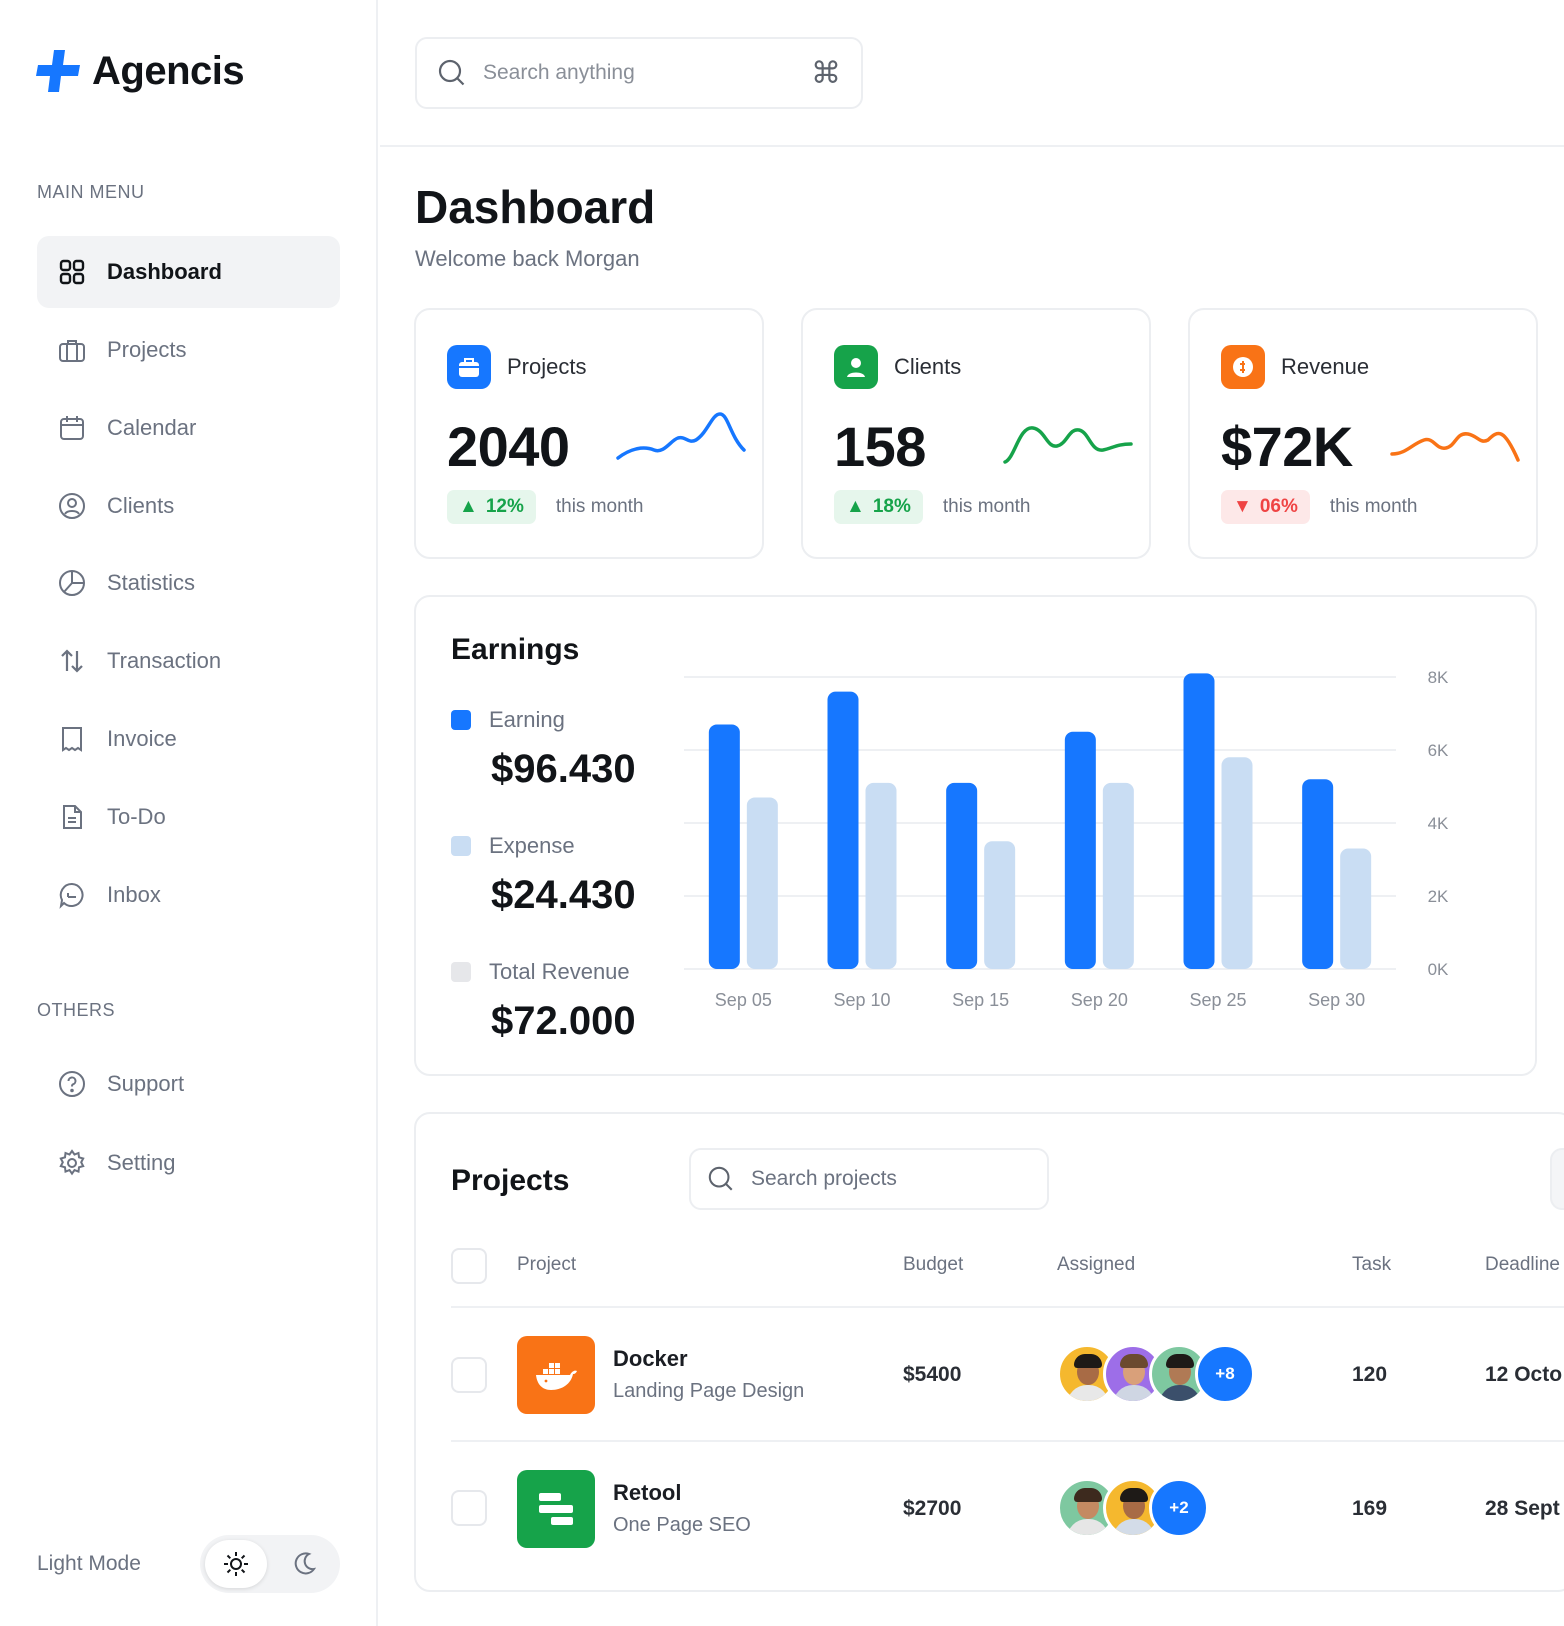  What do you see at coordinates (647, 1493) in the screenshot?
I see `project-name: Retool` at bounding box center [647, 1493].